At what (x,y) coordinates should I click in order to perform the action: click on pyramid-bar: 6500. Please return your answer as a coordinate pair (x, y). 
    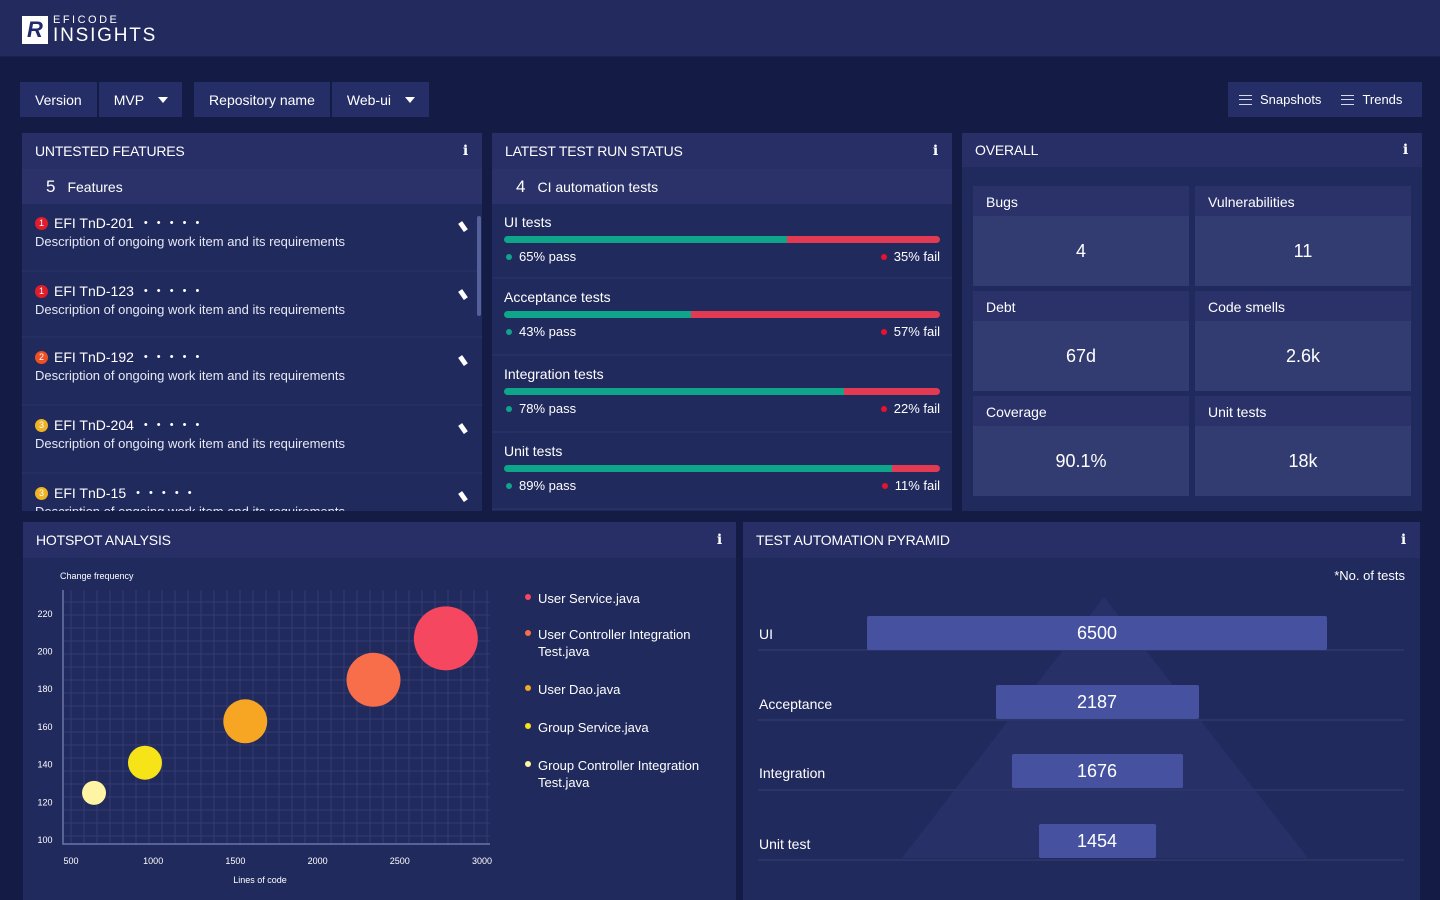
    Looking at the image, I should click on (1097, 633).